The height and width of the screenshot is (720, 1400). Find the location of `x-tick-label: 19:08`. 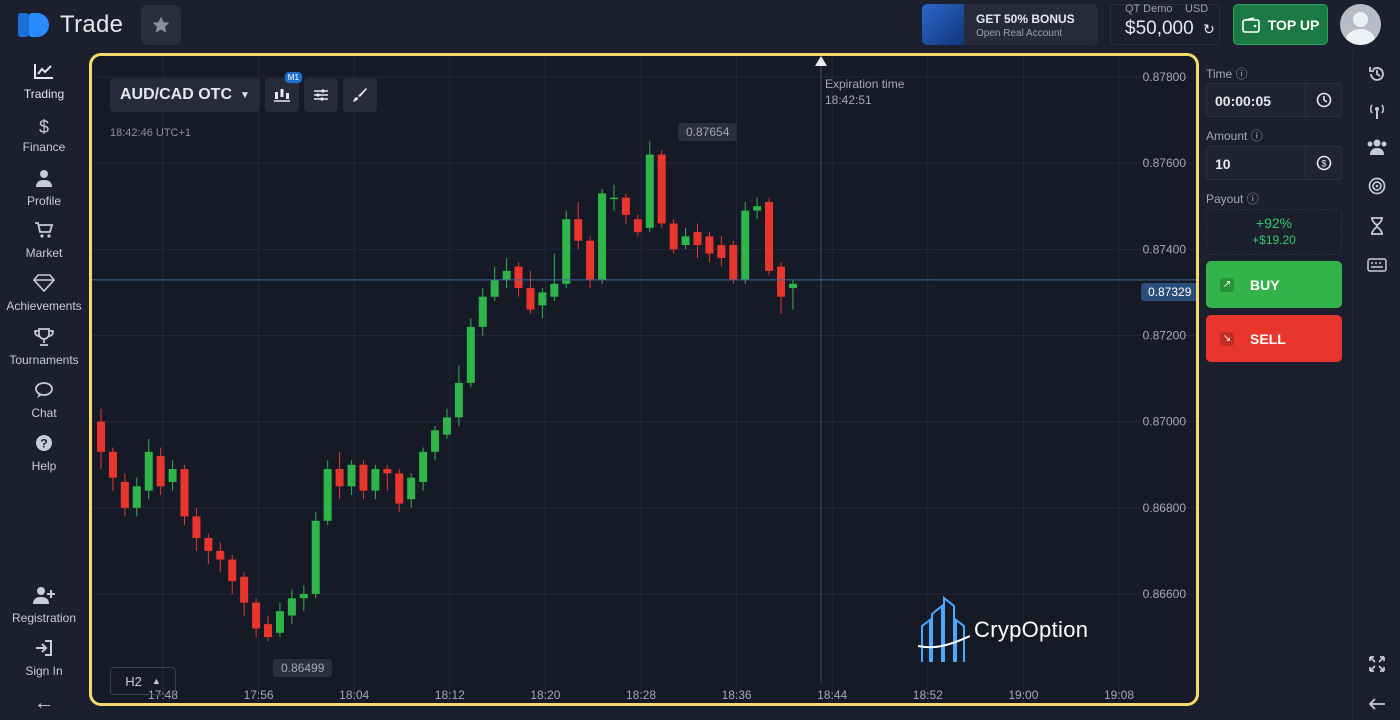

x-tick-label: 19:08 is located at coordinates (1119, 695).